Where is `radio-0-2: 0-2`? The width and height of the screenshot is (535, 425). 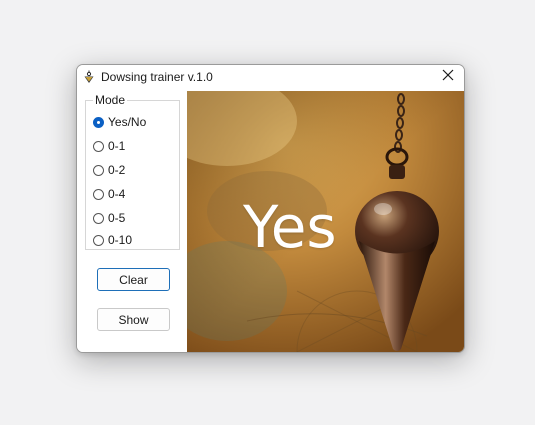
radio-0-2: 0-2 is located at coordinates (109, 170).